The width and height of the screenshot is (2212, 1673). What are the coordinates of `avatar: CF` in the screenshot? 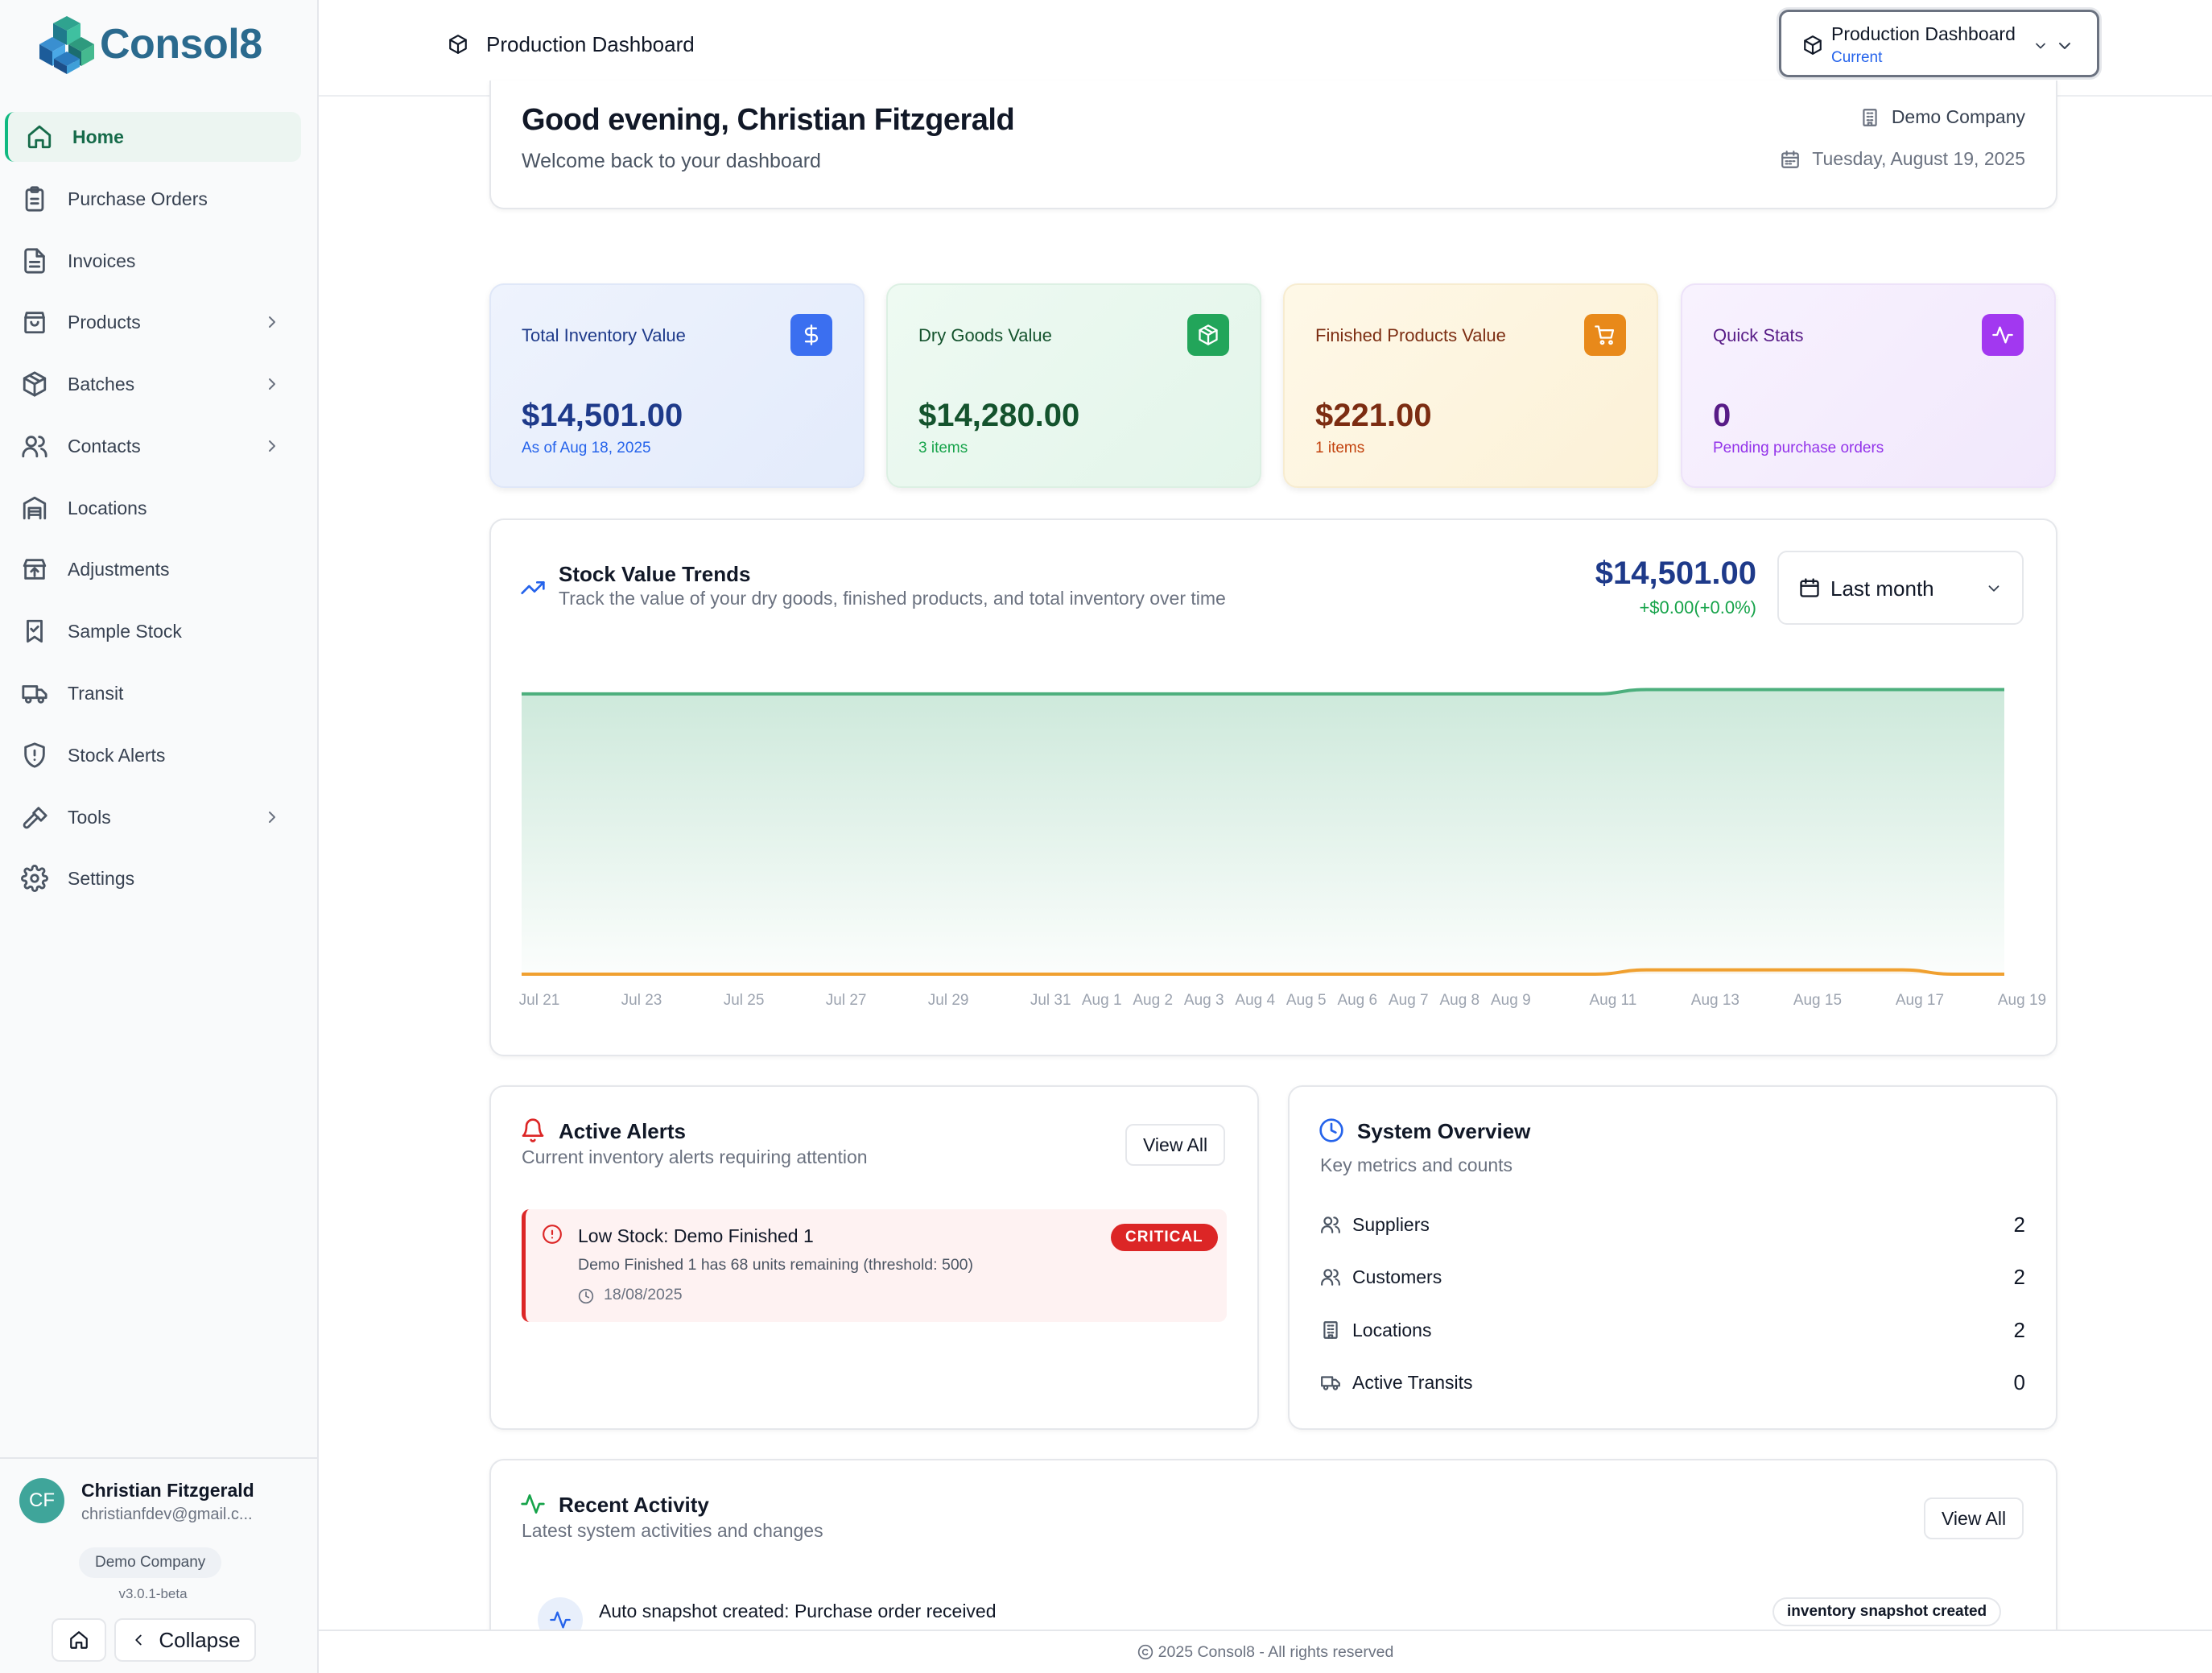 It's located at (41, 1500).